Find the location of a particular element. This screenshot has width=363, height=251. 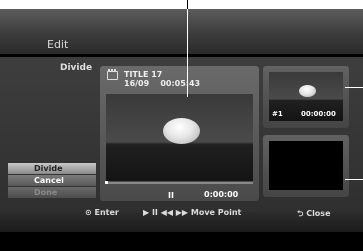

mode-label: Divide is located at coordinates (76, 68).